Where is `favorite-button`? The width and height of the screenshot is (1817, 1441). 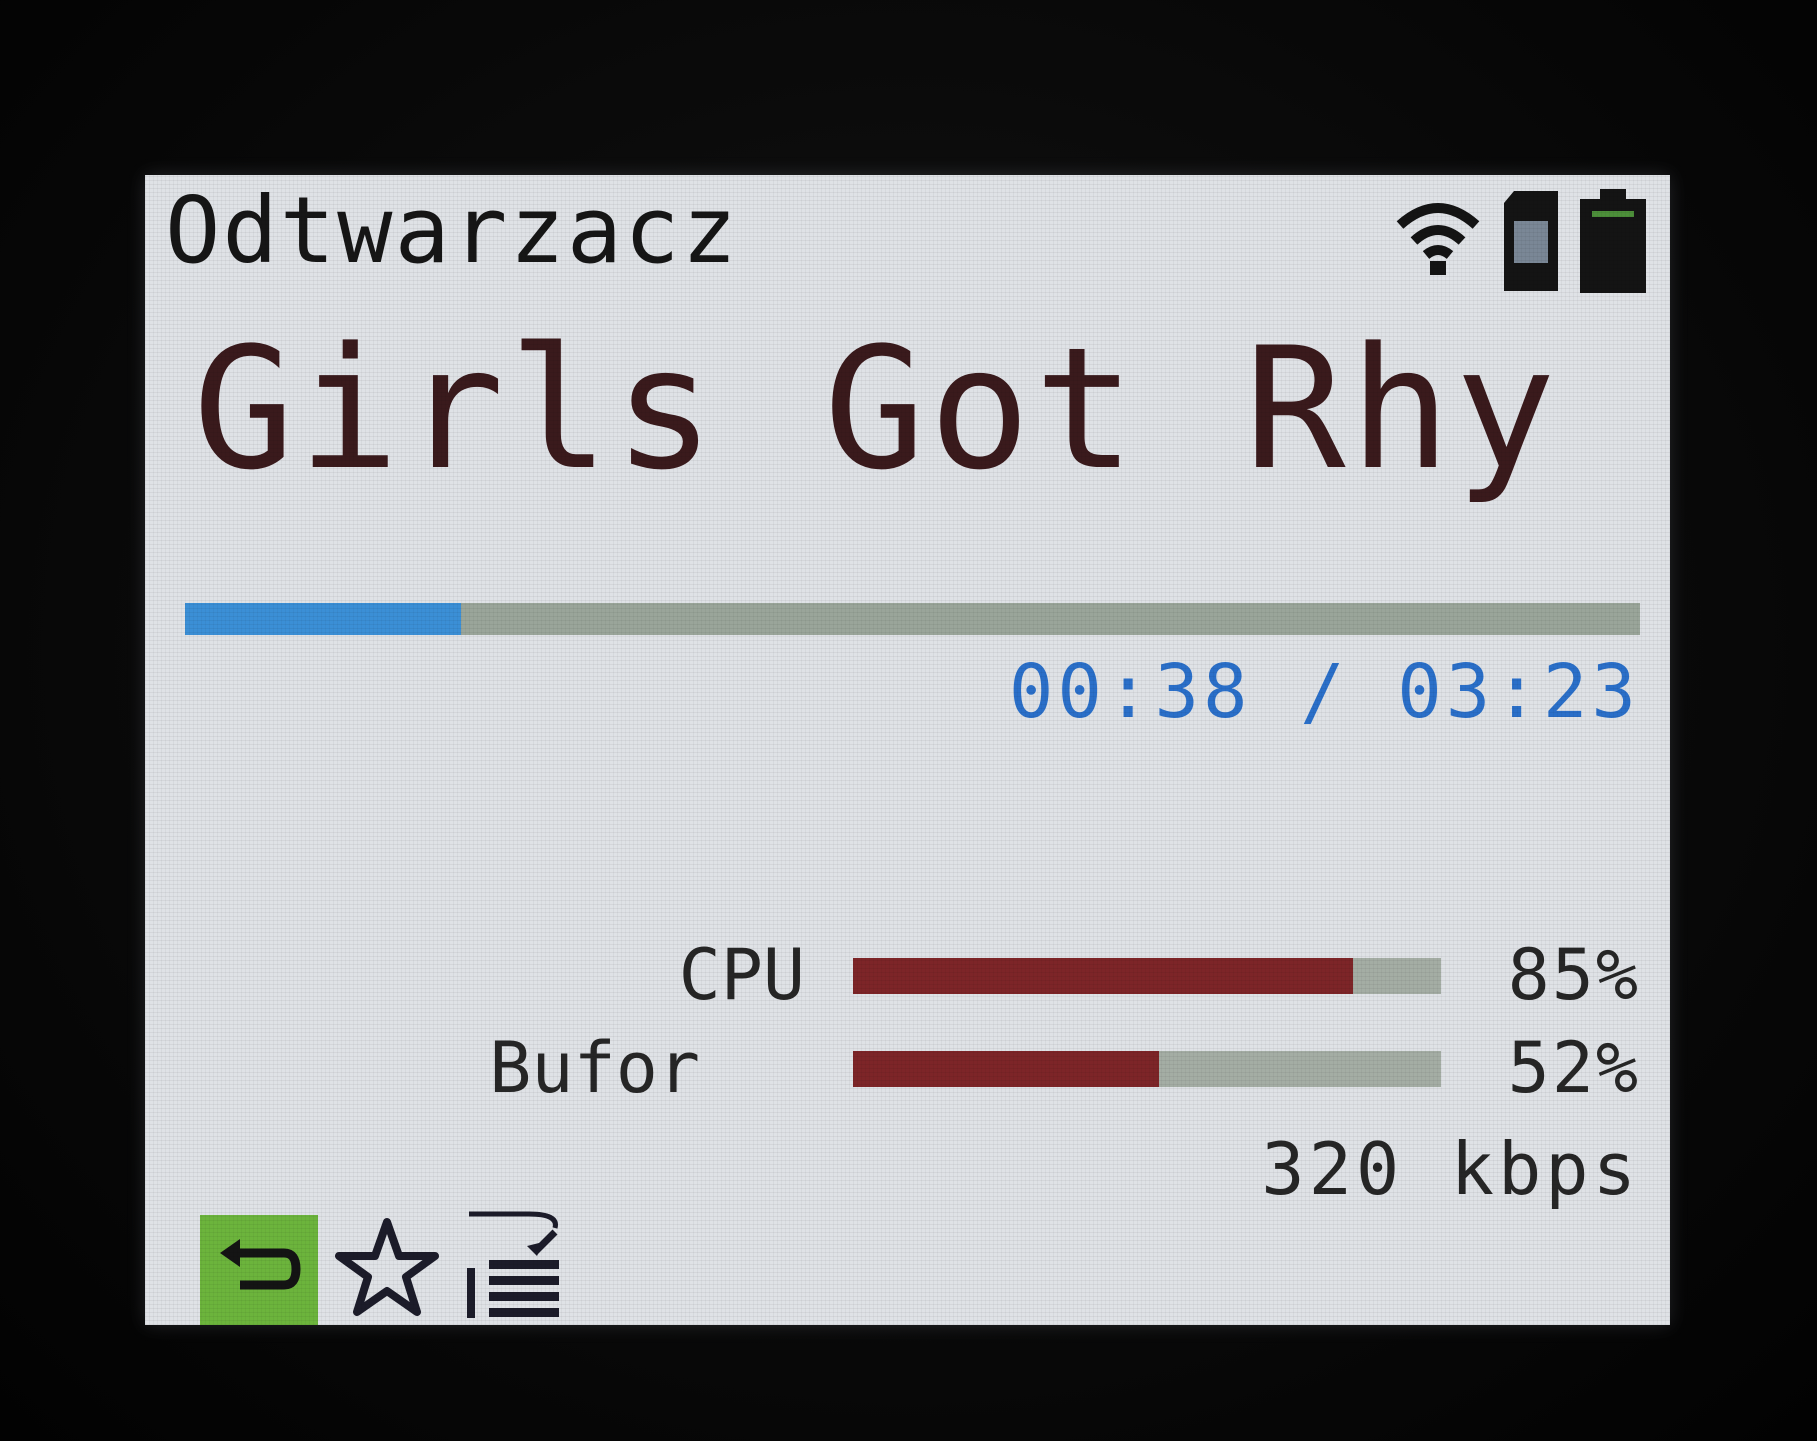
favorite-button is located at coordinates (387, 1270).